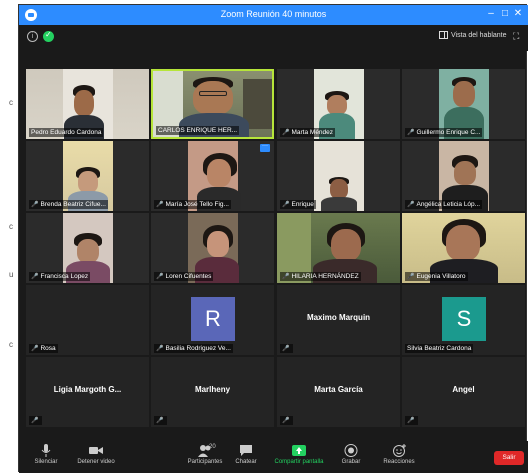  What do you see at coordinates (338, 176) in the screenshot?
I see `participant-tile: 🎤 Enrique` at bounding box center [338, 176].